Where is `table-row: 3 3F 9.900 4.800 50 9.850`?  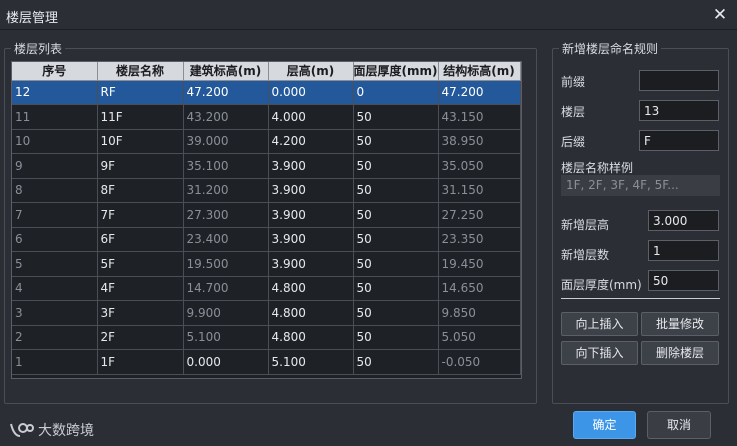 table-row: 3 3F 9.900 4.800 50 9.850 is located at coordinates (266, 313).